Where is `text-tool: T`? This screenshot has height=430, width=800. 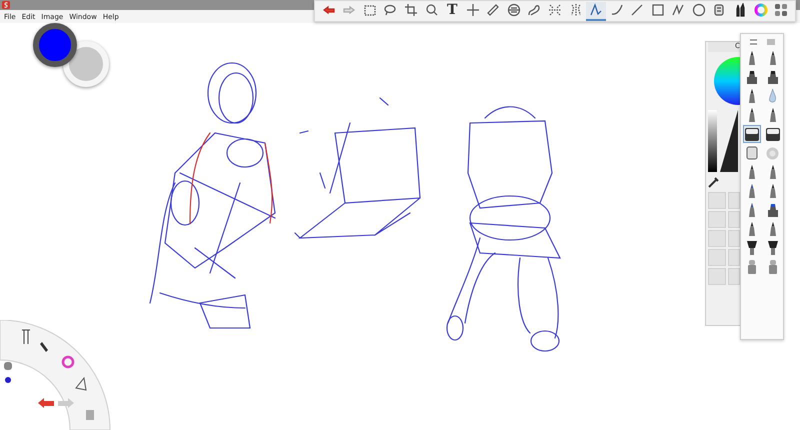 text-tool: T is located at coordinates (452, 11).